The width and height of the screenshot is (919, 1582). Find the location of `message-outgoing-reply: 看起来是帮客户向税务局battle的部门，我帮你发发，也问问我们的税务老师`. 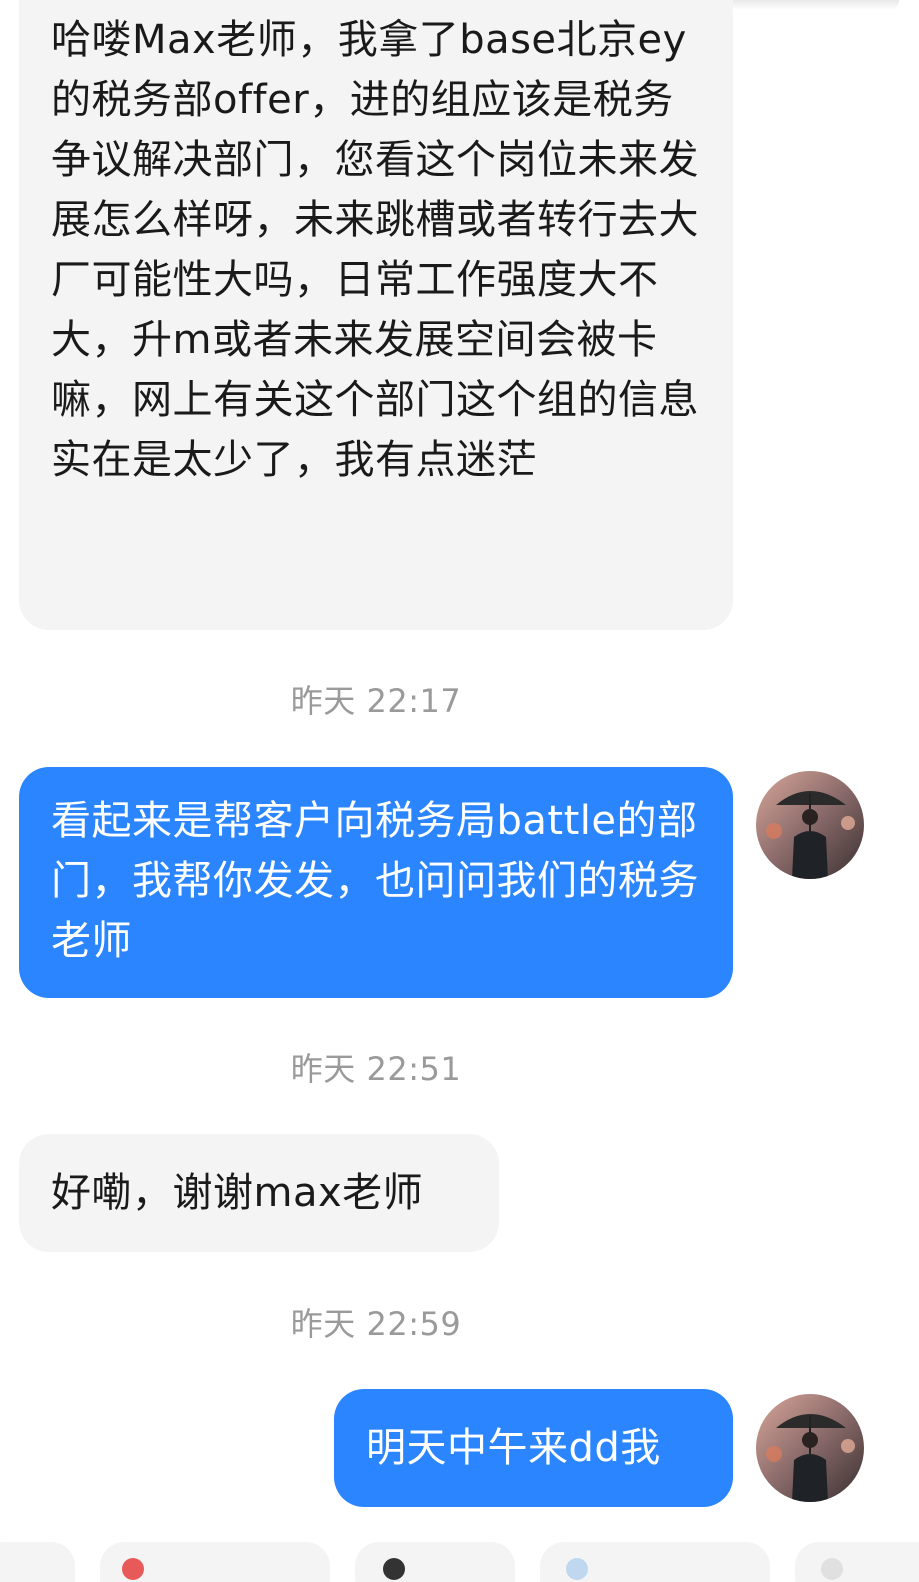

message-outgoing-reply: 看起来是帮客户向税务局battle的部门，我帮你发发，也问问我们的税务老师 is located at coordinates (376, 882).